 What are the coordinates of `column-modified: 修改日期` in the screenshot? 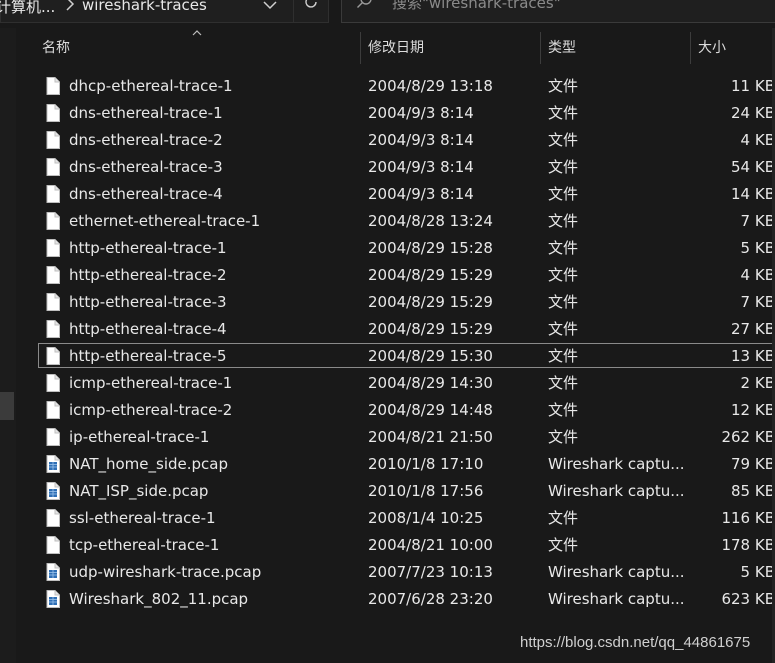 It's located at (396, 46).